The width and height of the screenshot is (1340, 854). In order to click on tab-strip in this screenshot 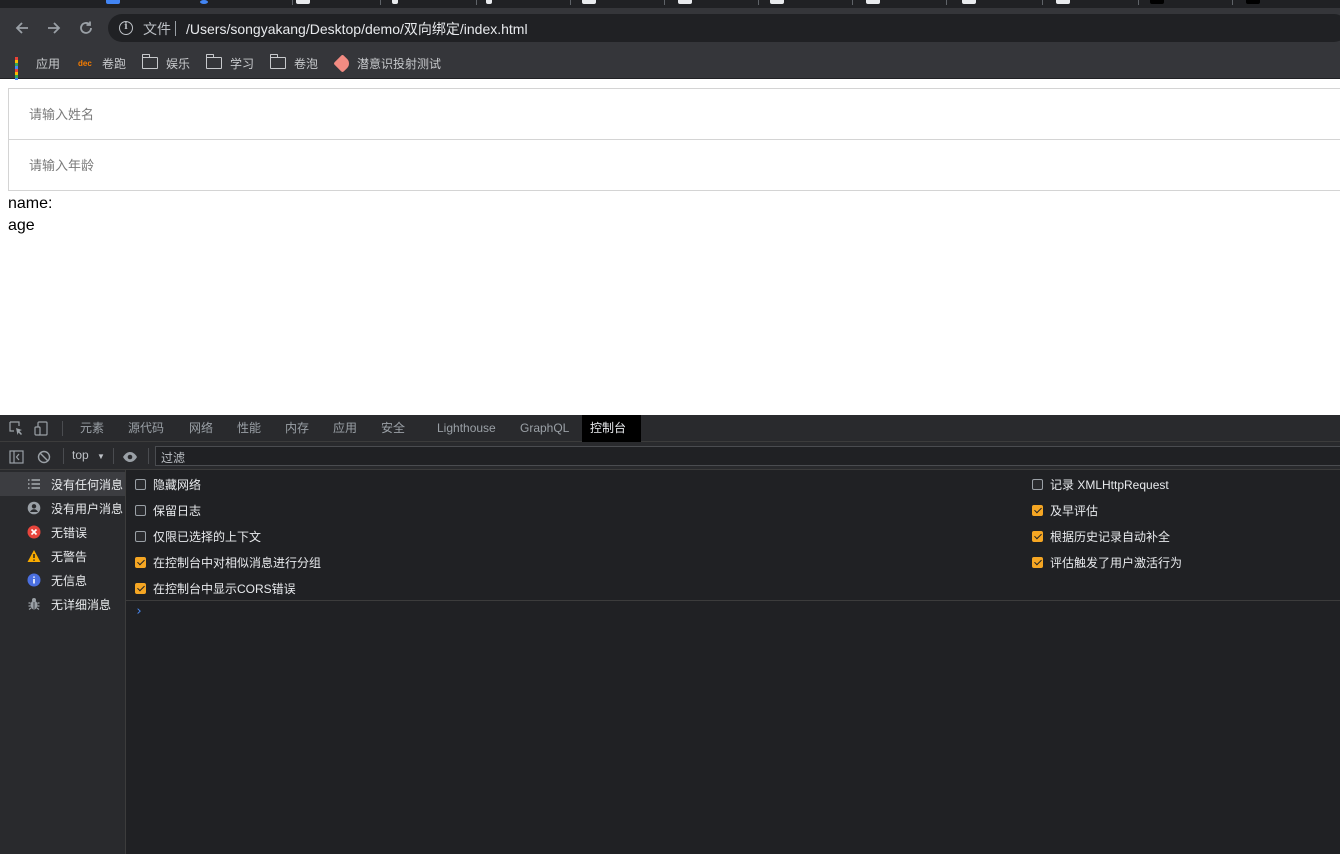, I will do `click(670, 4)`.